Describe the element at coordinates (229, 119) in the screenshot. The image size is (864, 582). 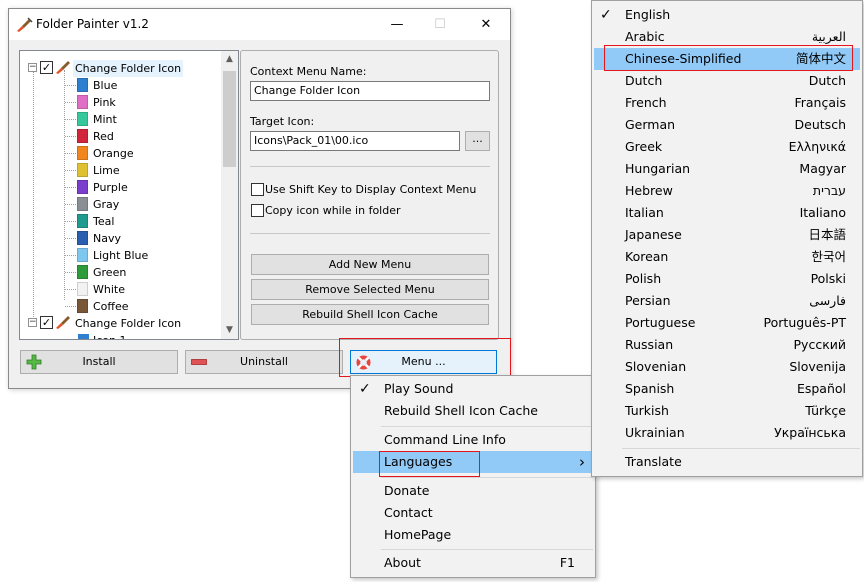
I see `scroll-thumb` at that location.